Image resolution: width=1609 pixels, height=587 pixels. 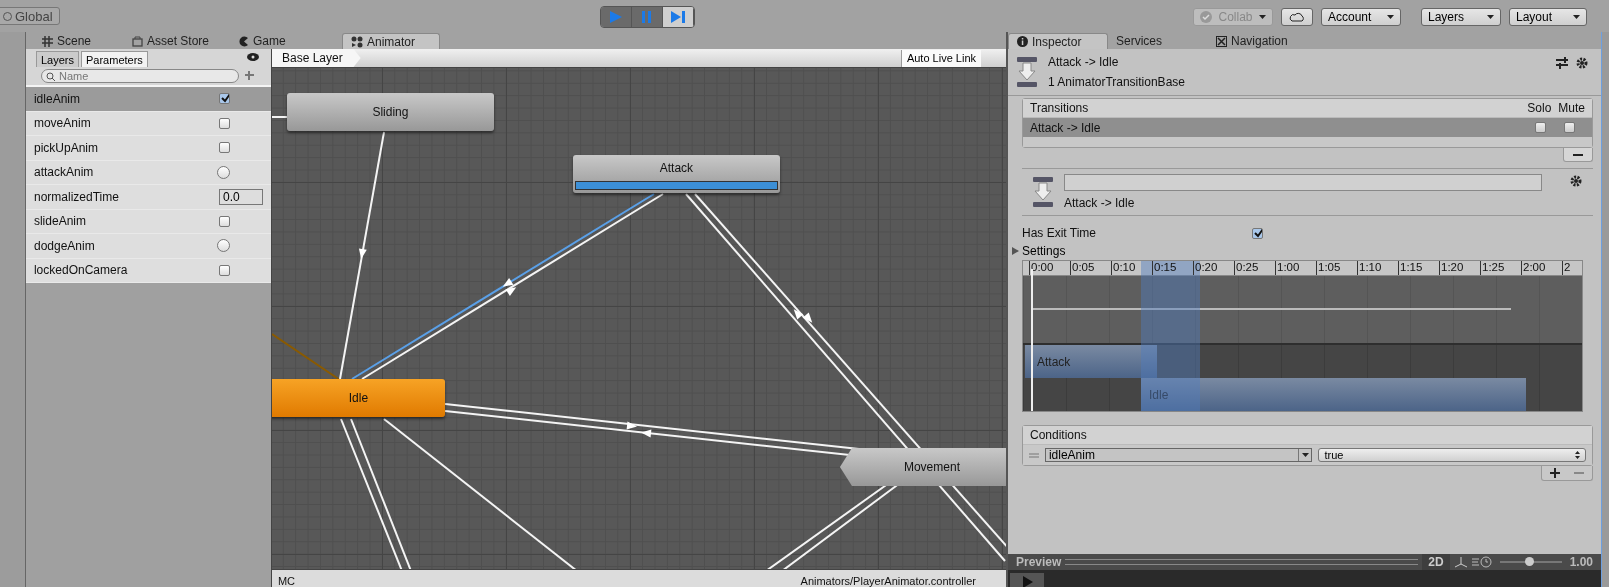 I want to click on step-icon, so click(x=678, y=17).